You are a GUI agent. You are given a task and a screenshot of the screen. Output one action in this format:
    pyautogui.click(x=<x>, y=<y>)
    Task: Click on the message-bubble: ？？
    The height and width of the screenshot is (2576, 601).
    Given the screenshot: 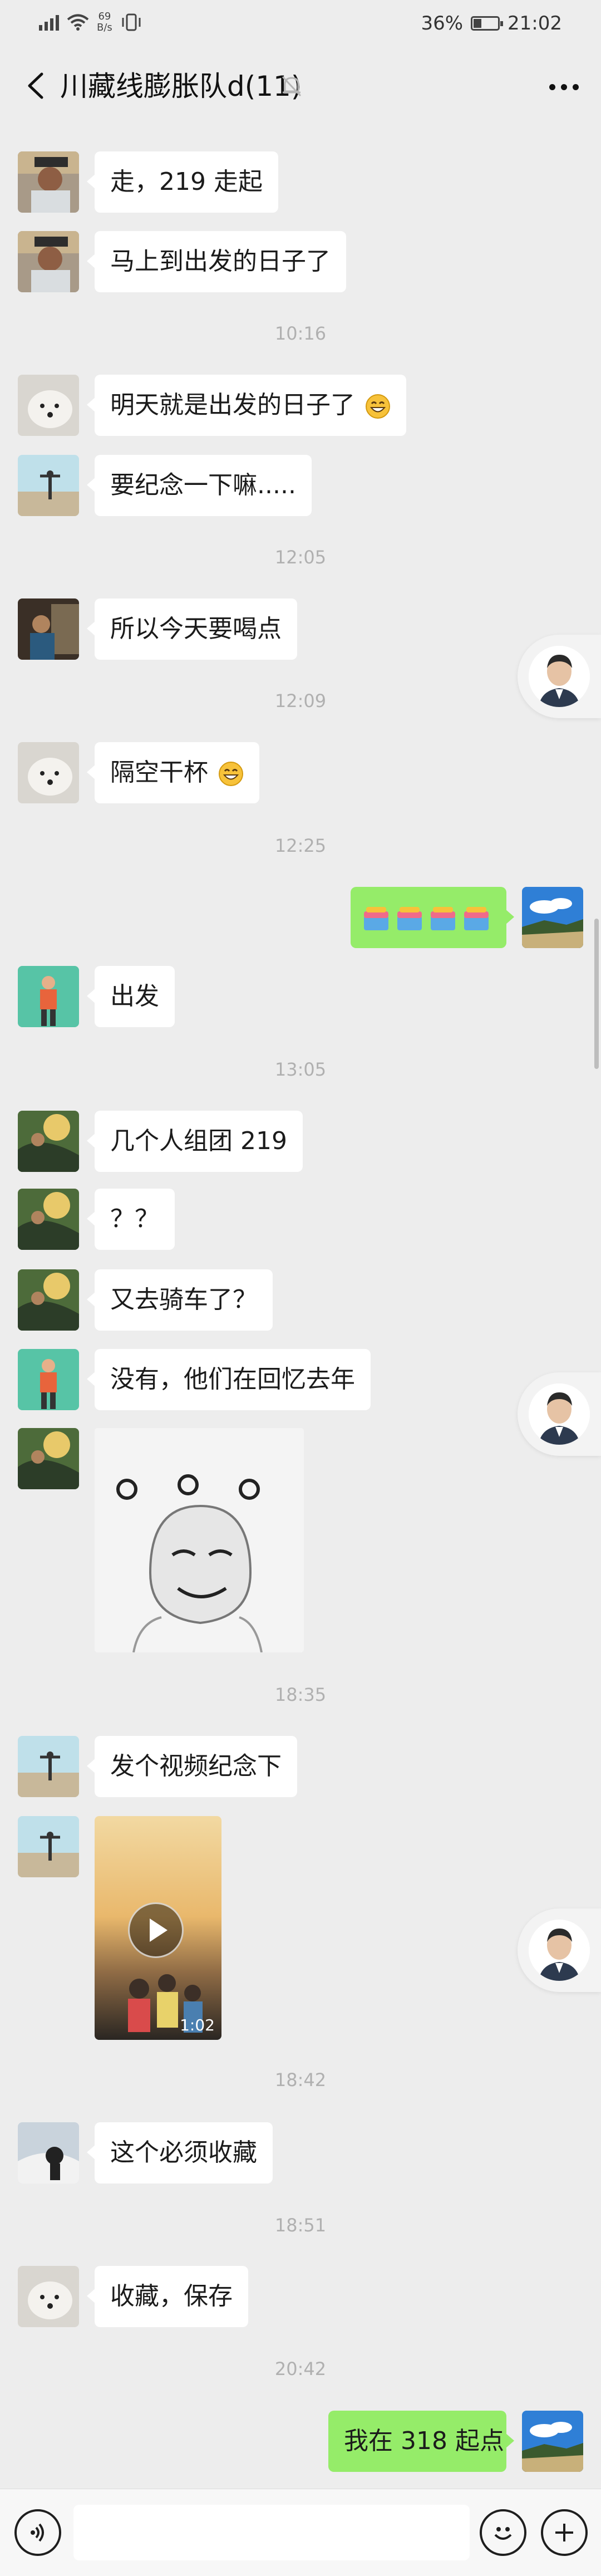 What is the action you would take?
    pyautogui.click(x=131, y=1219)
    